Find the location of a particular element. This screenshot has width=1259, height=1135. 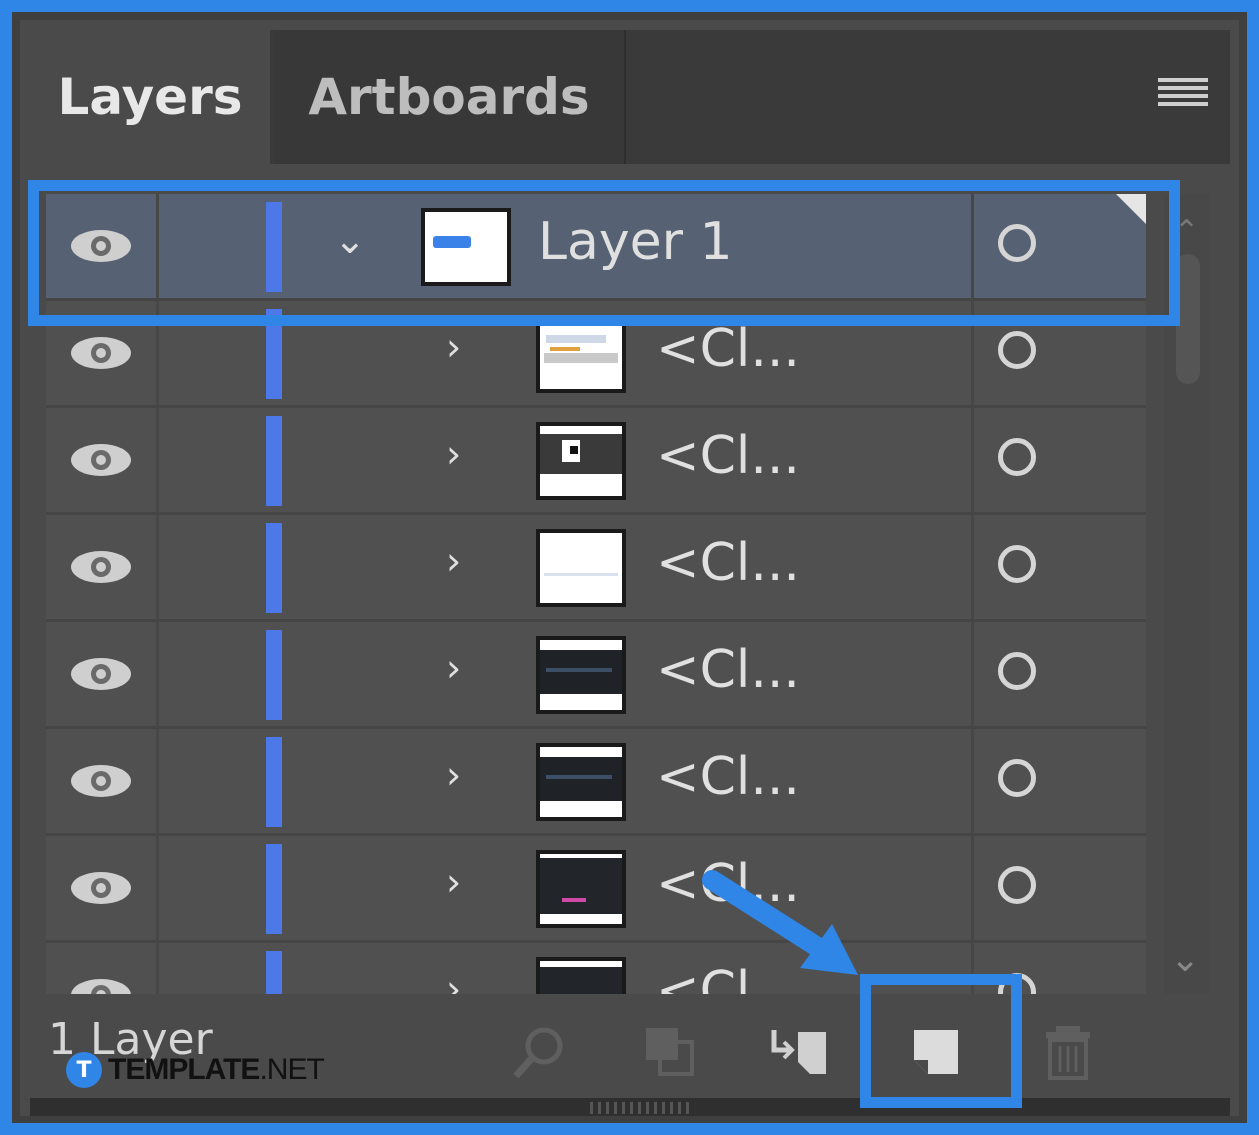

watermark-text: TEMPLATE.NET is located at coordinates (216, 1070).